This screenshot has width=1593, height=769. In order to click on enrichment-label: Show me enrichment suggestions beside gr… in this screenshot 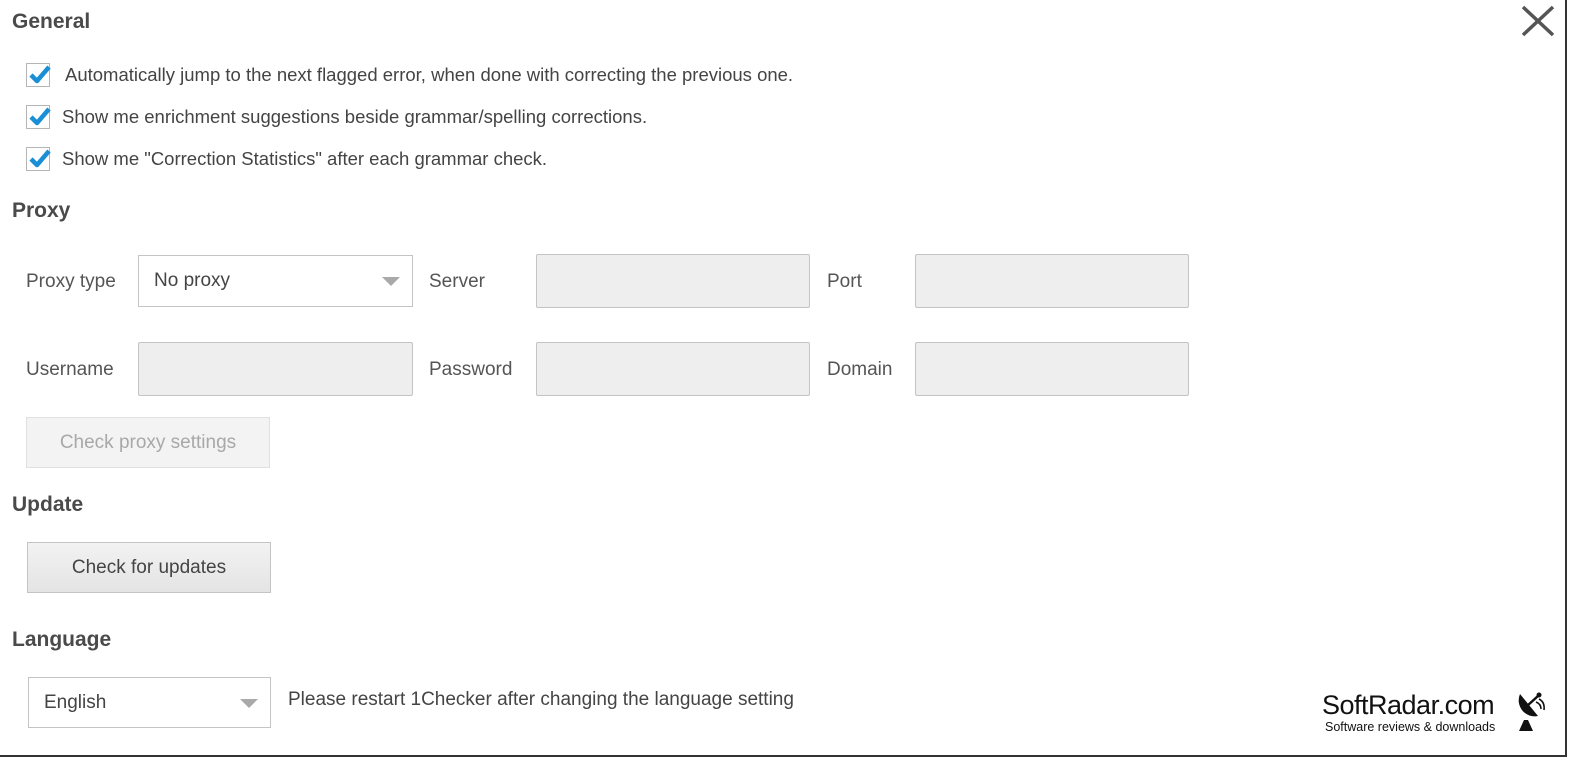, I will do `click(355, 116)`.